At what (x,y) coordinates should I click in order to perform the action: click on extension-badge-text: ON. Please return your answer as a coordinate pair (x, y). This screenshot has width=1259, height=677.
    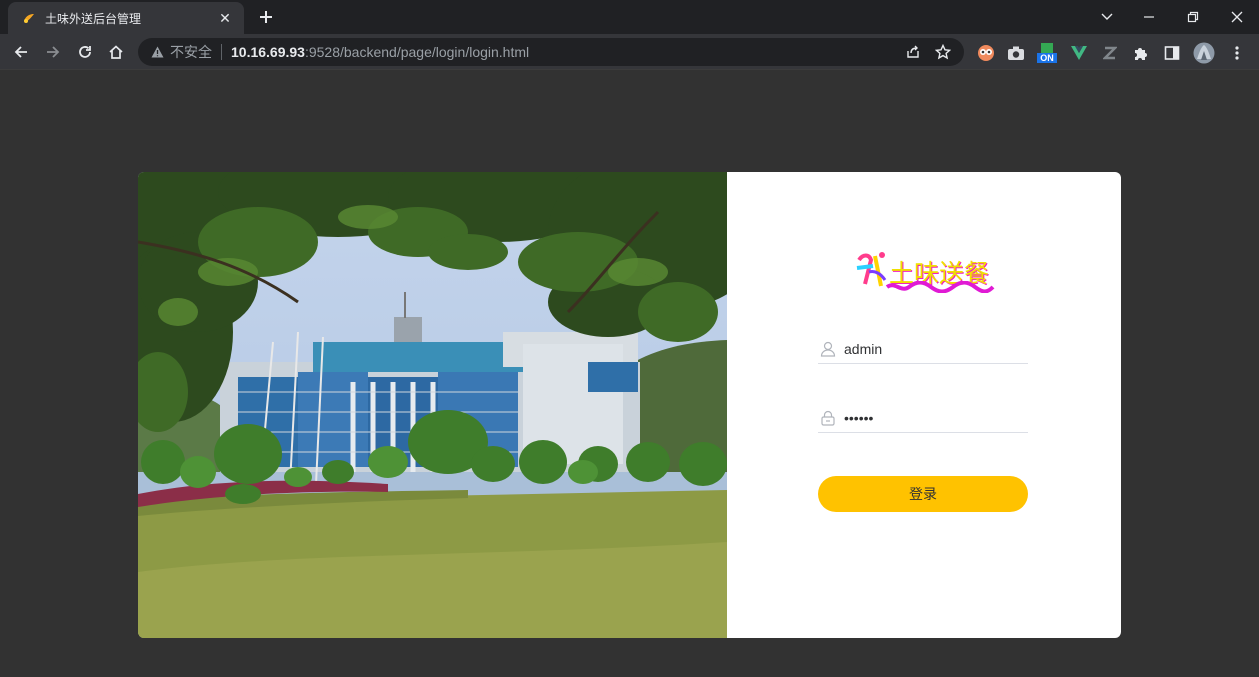
    Looking at the image, I should click on (1047, 58).